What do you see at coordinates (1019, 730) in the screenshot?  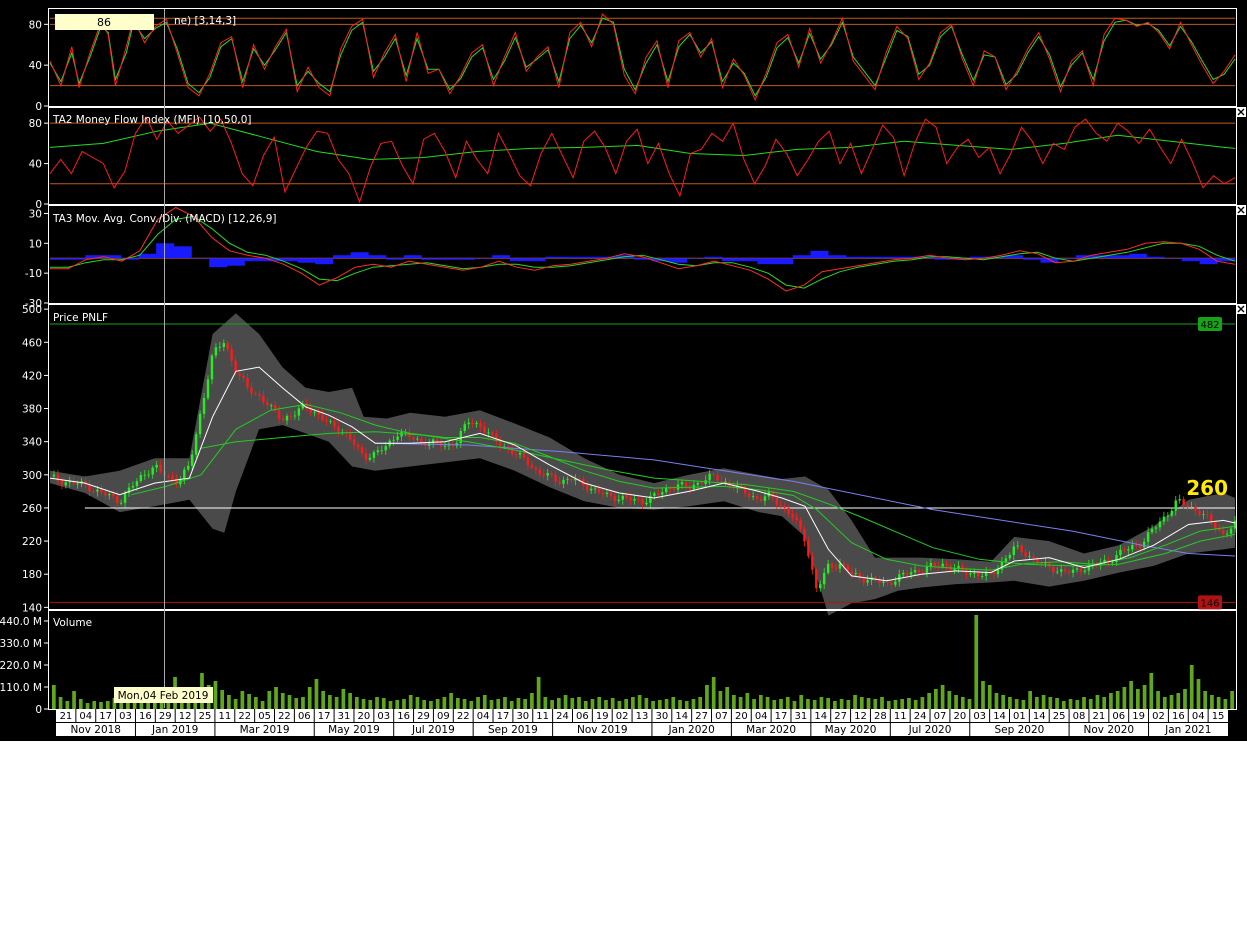 I see `axis-month-label: Sep 2020` at bounding box center [1019, 730].